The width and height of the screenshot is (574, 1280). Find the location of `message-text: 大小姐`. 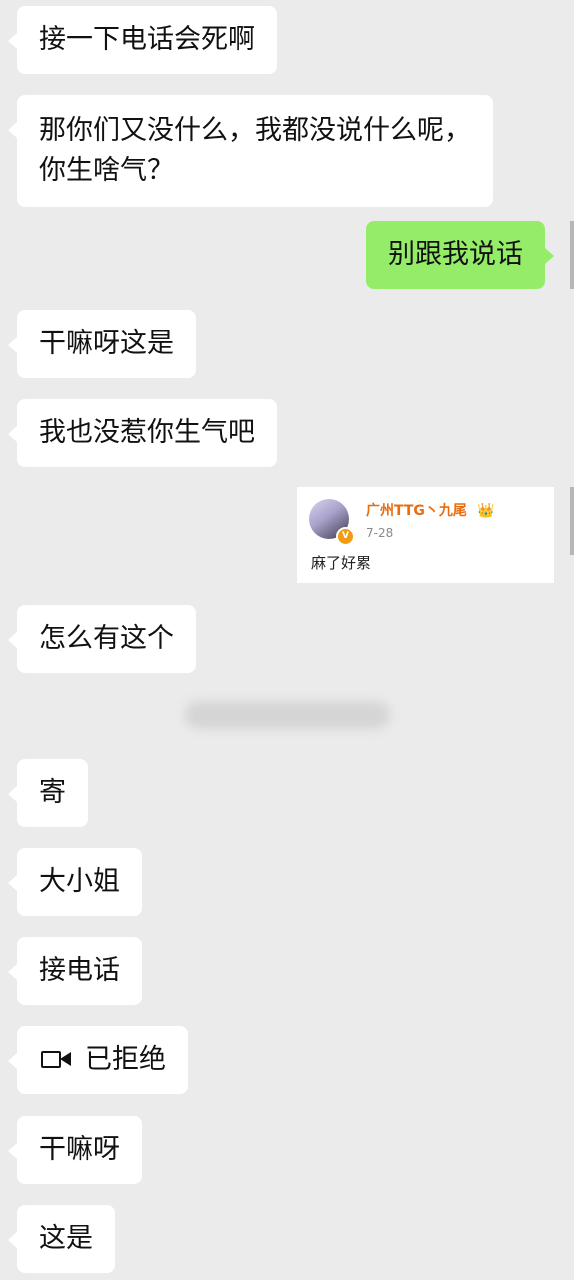

message-text: 大小姐 is located at coordinates (79, 881).